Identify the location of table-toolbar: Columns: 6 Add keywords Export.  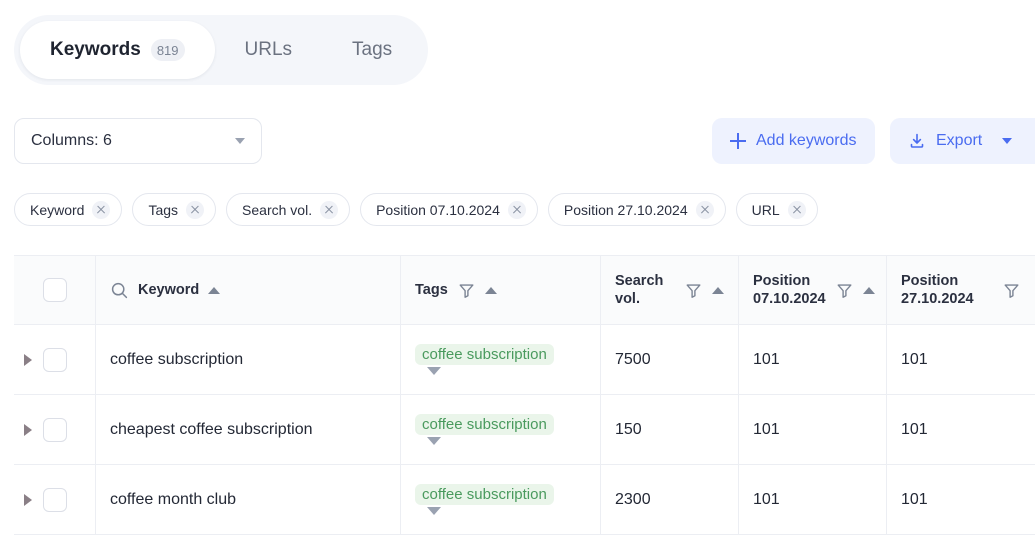
(517, 141).